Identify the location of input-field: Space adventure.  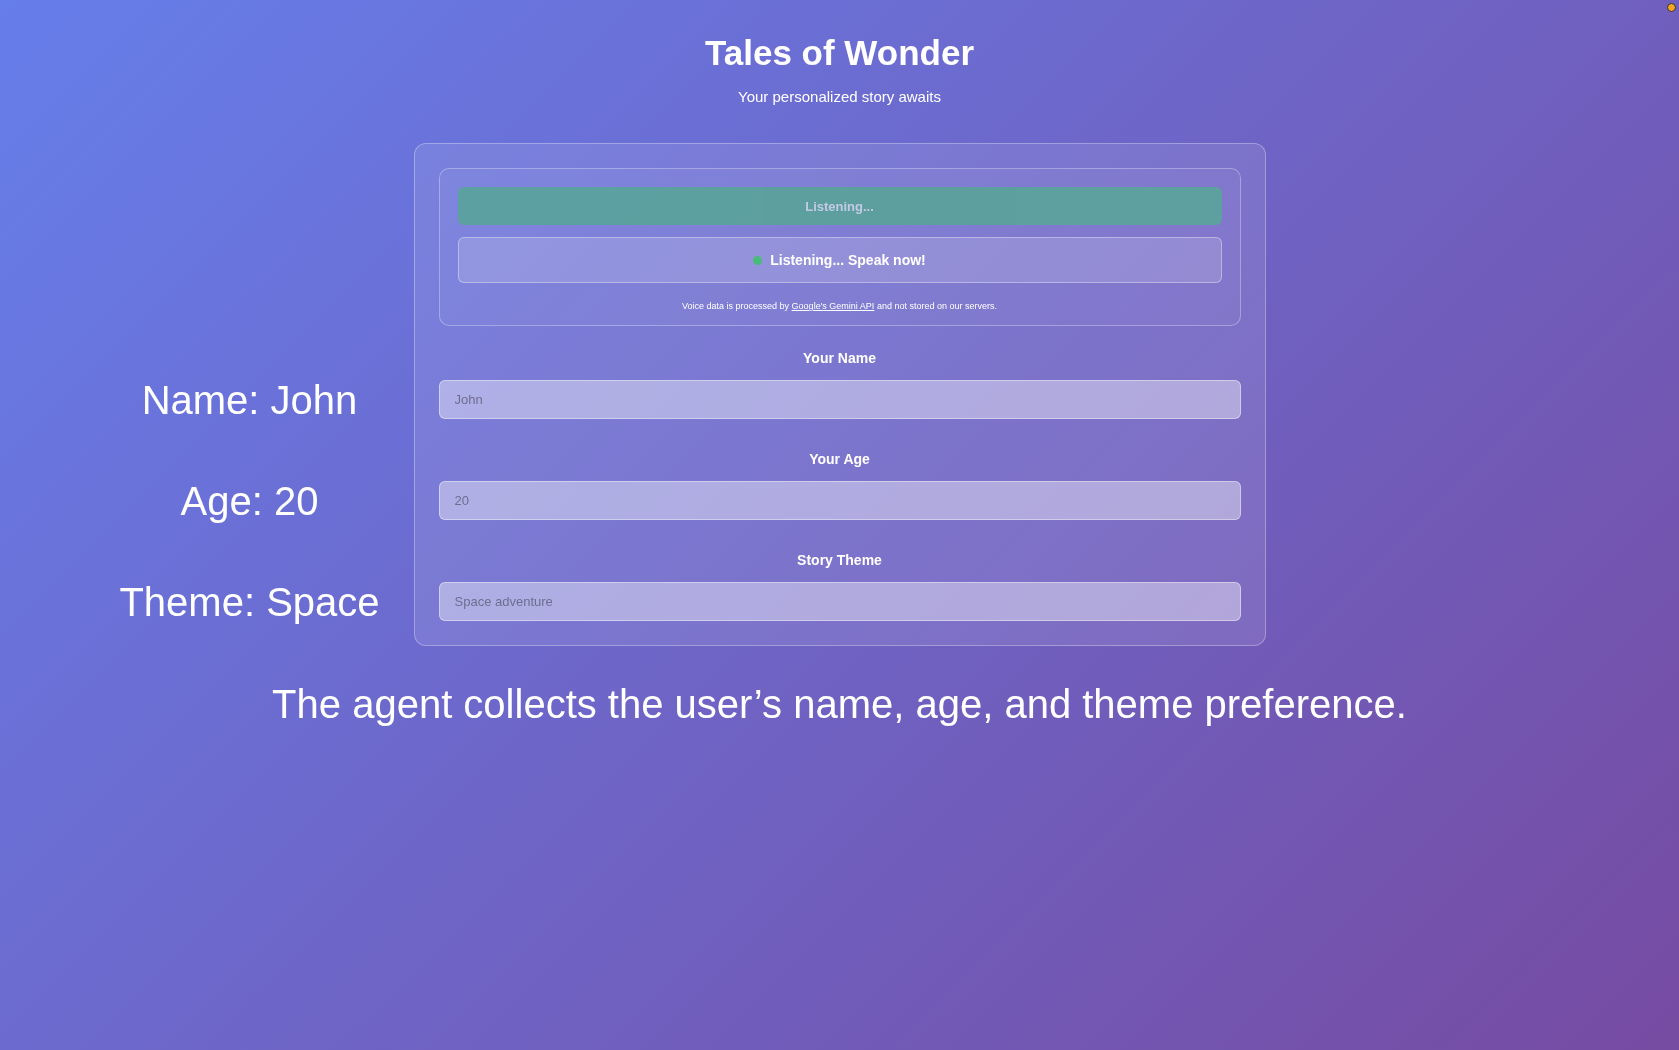
(839, 601).